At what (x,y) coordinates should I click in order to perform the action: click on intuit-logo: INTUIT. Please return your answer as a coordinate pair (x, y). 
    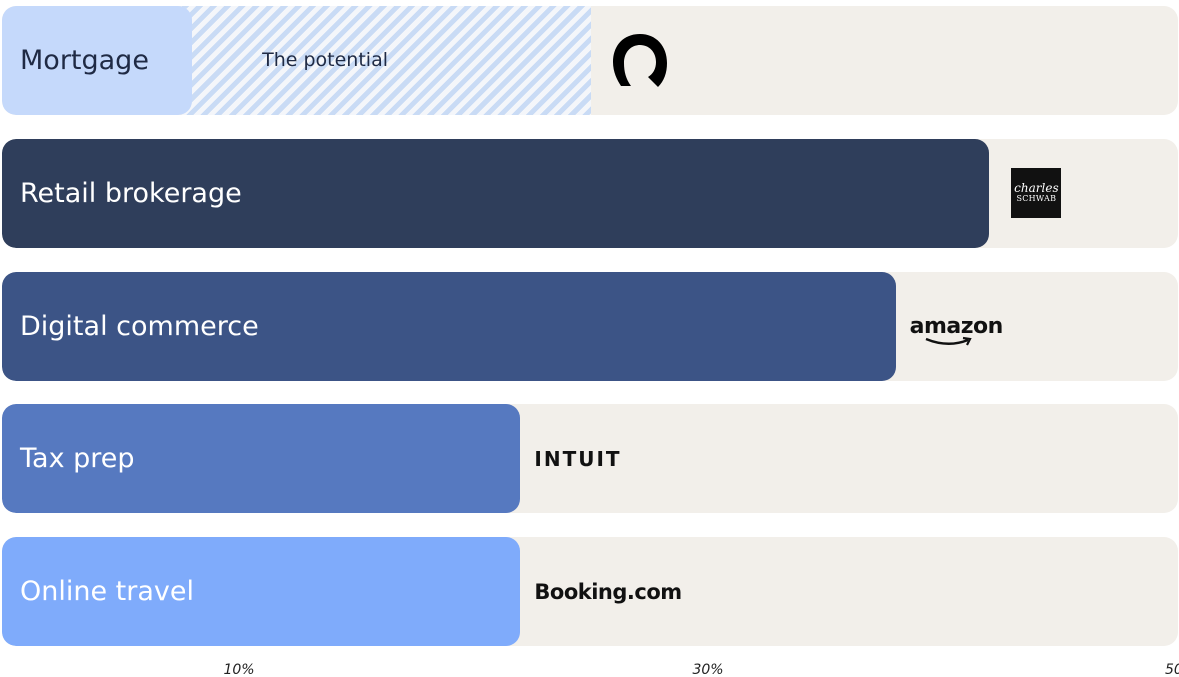
    Looking at the image, I should click on (577, 458).